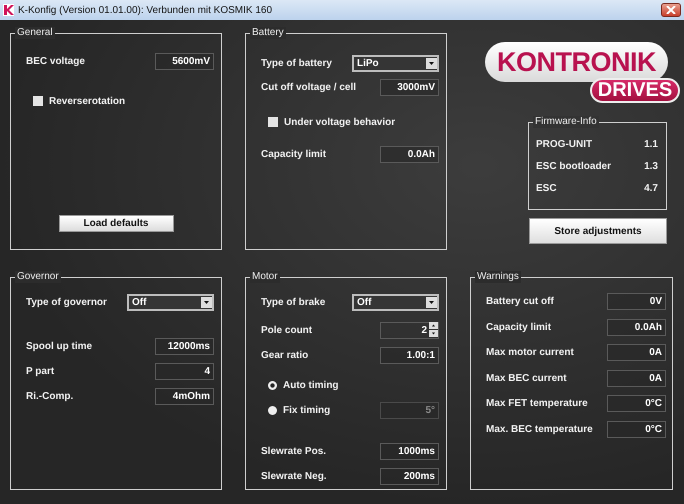 This screenshot has width=684, height=504. Describe the element at coordinates (286, 331) in the screenshot. I see `field-label: Pole count` at that location.